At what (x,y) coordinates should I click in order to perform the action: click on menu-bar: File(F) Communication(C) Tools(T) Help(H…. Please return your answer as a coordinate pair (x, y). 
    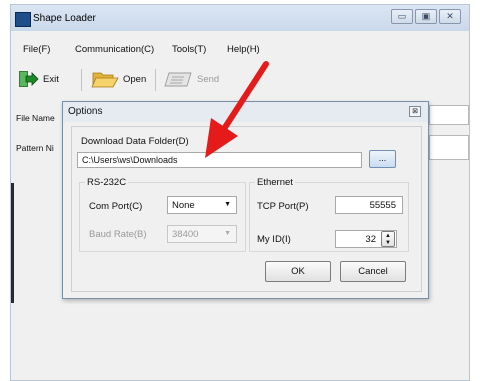
    Looking at the image, I should click on (240, 50).